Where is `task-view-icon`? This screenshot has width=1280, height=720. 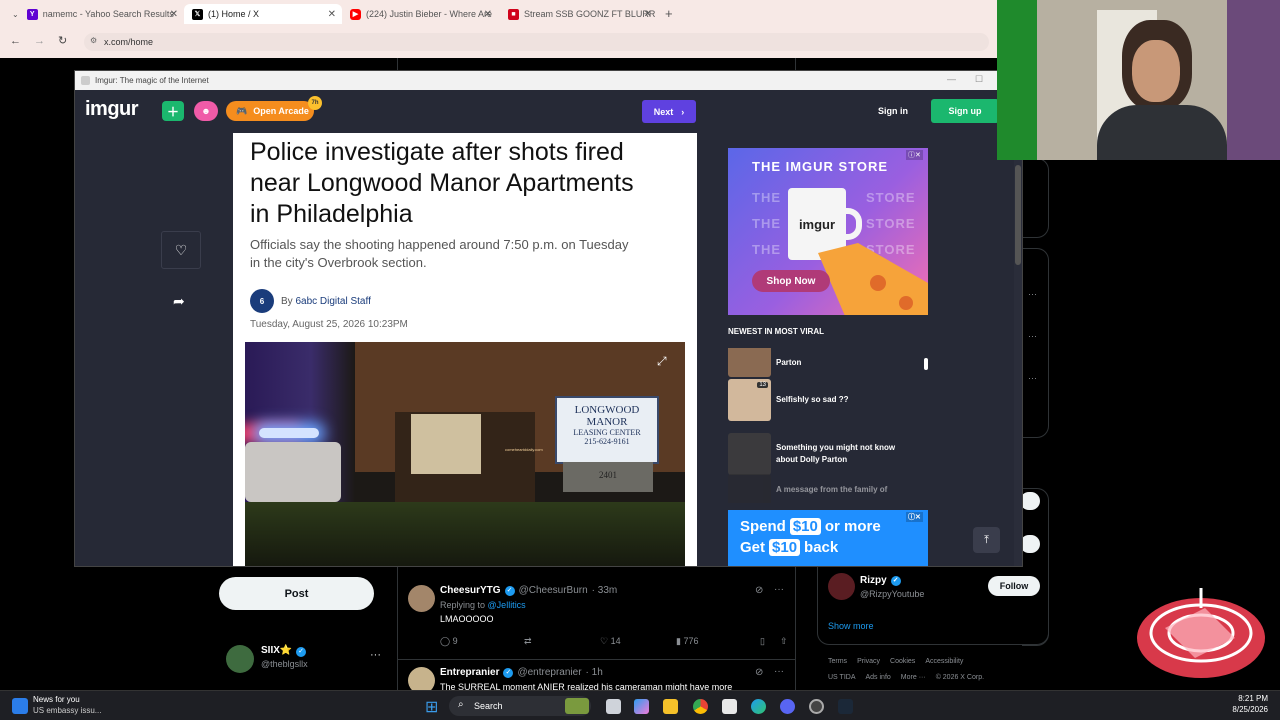
task-view-icon is located at coordinates (613, 706).